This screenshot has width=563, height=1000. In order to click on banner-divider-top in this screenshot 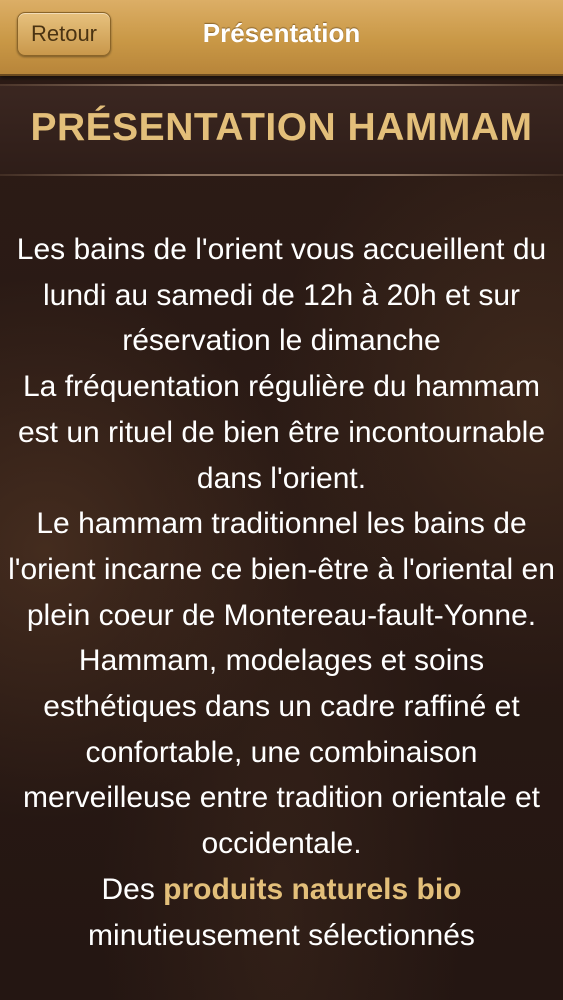, I will do `click(281, 85)`.